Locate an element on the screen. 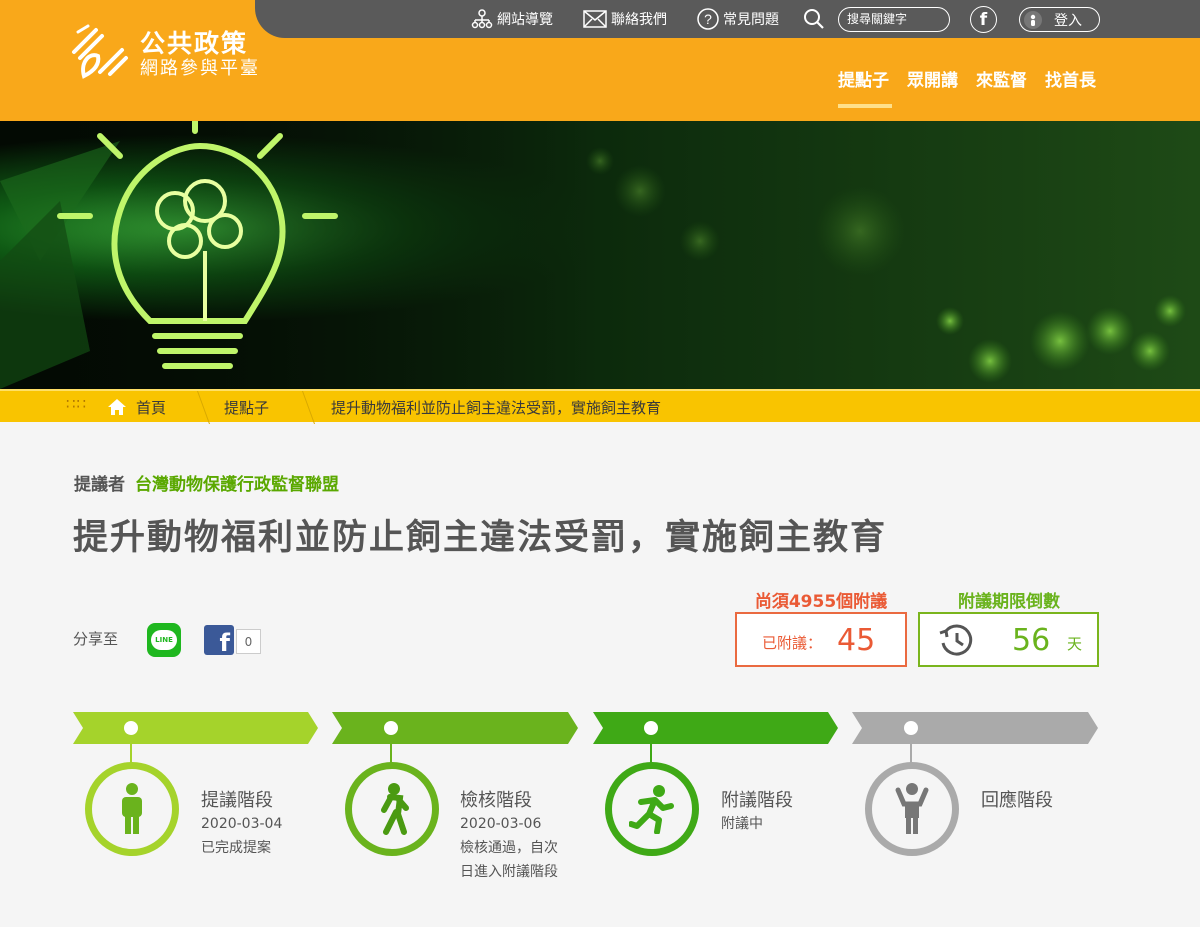  facebook-share-button: f is located at coordinates (219, 640).